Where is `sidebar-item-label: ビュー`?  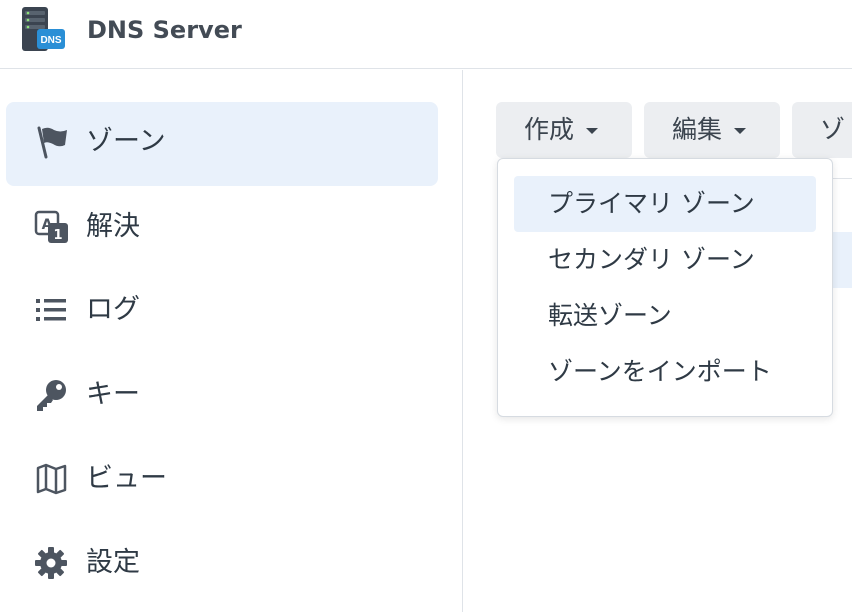 sidebar-item-label: ビュー is located at coordinates (126, 478).